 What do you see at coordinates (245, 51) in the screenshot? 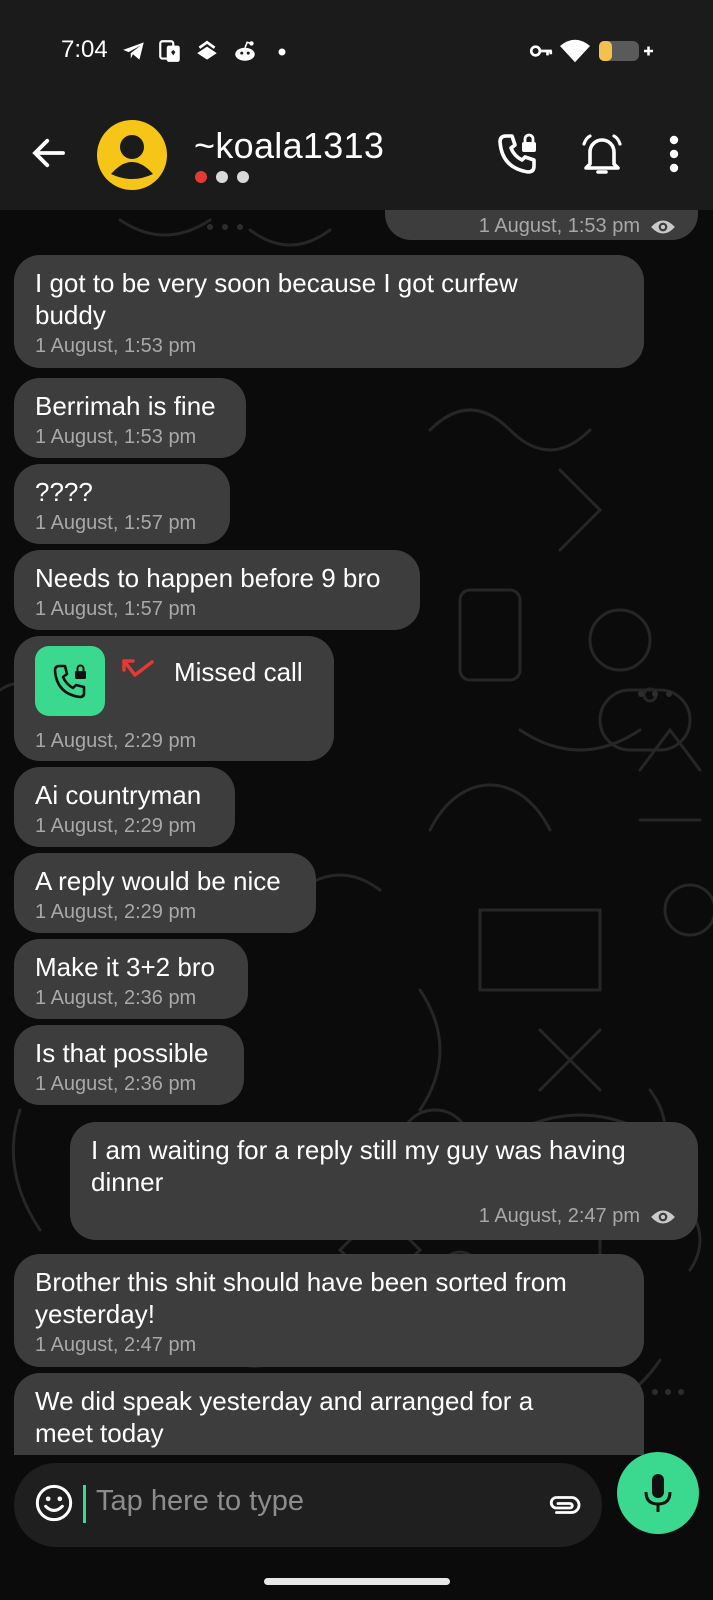
I see `reddit-icon` at bounding box center [245, 51].